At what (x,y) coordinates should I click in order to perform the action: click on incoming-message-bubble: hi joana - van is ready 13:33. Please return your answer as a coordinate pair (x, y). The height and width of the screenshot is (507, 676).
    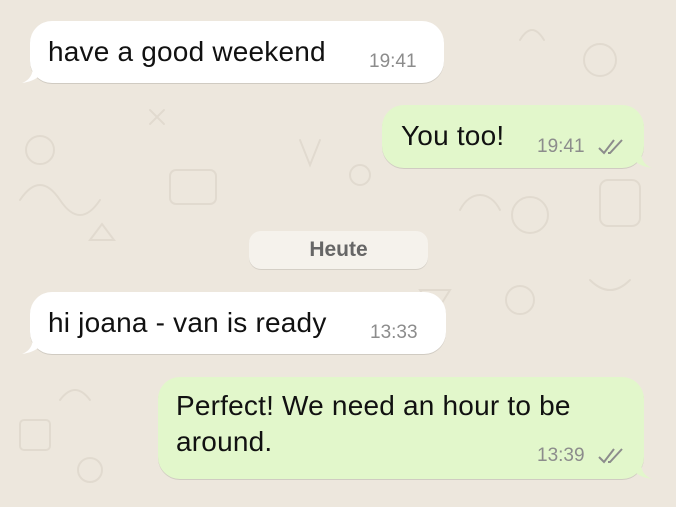
    Looking at the image, I should click on (234, 323).